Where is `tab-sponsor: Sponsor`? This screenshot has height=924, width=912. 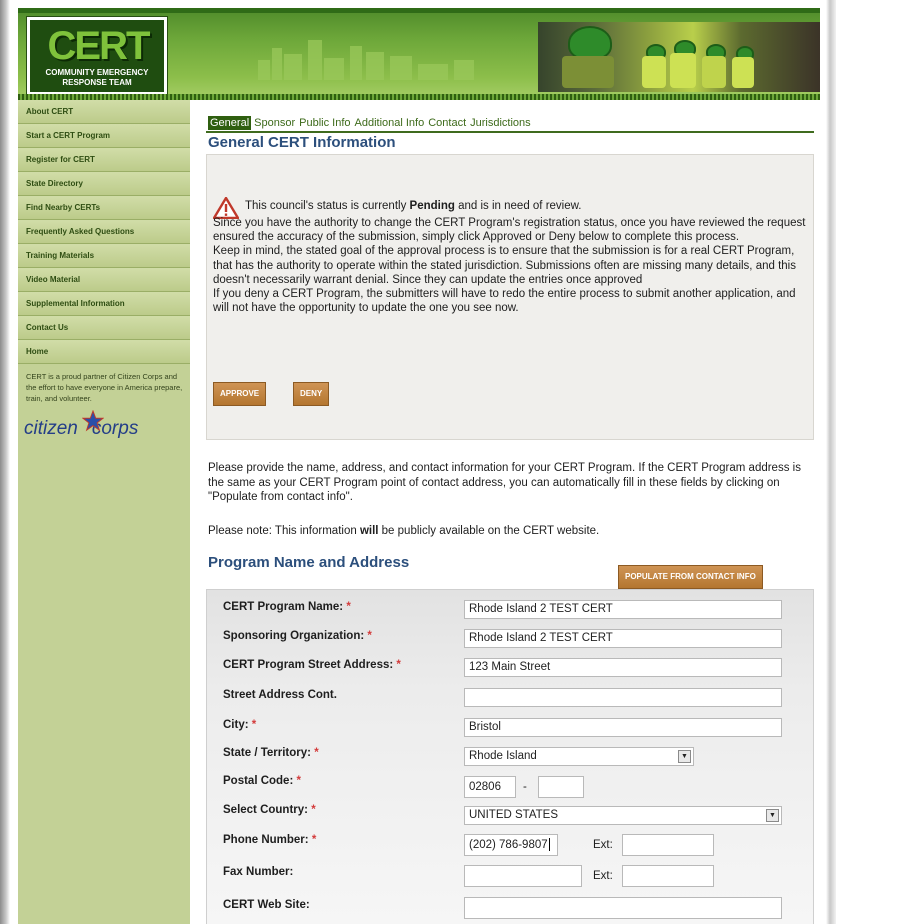 tab-sponsor: Sponsor is located at coordinates (274, 123).